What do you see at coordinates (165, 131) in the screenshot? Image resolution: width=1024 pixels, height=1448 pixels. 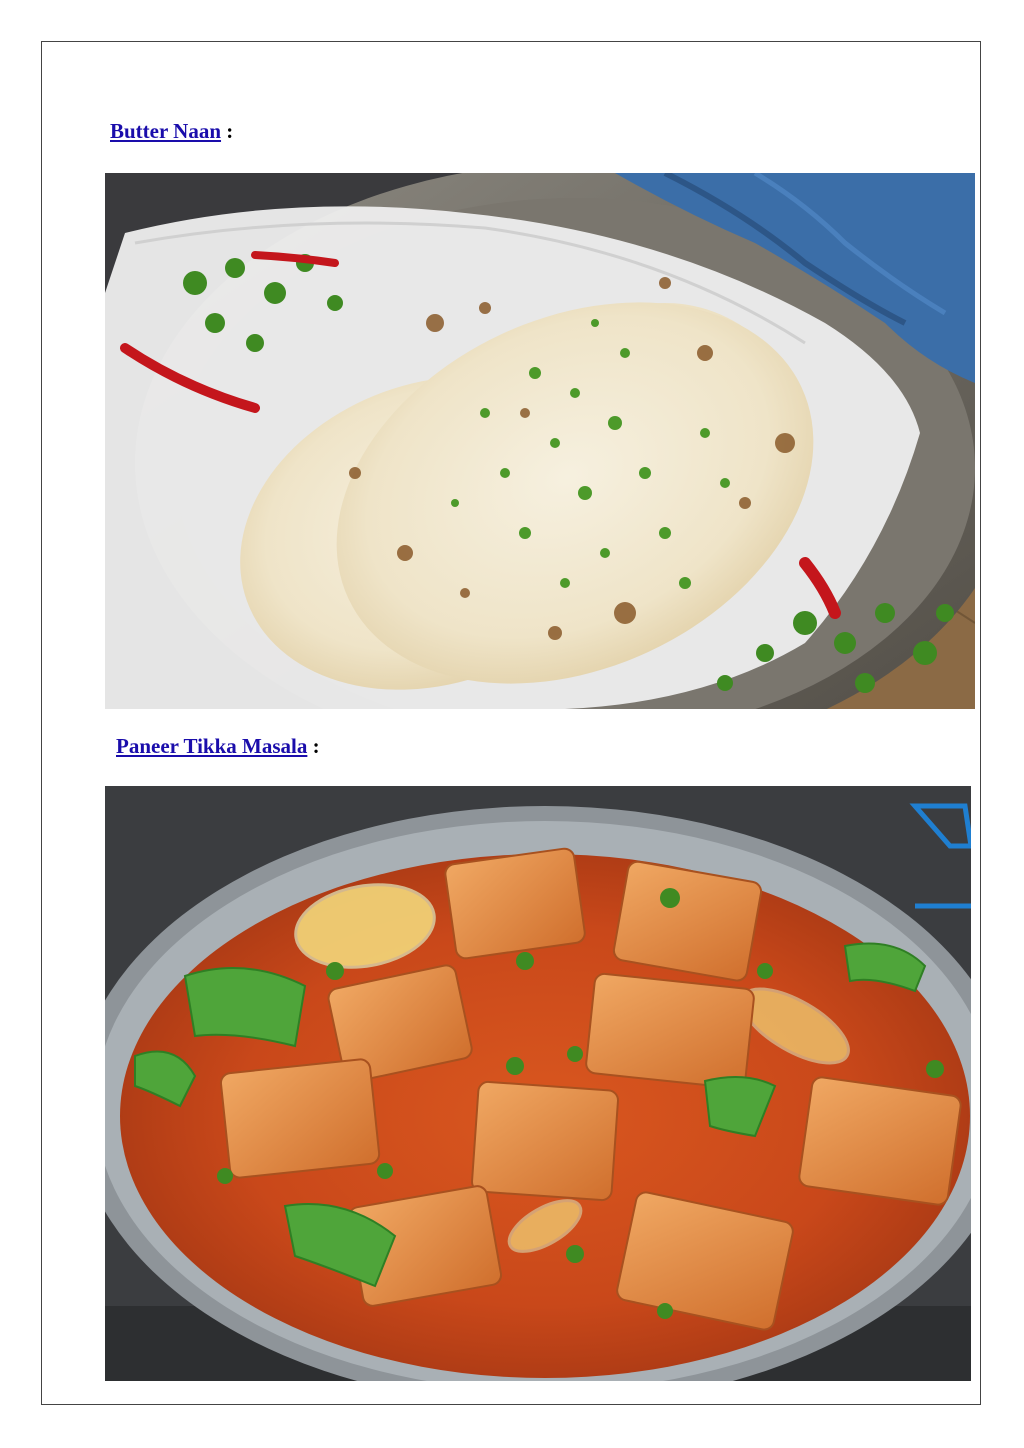 I see `butter-naan-link: Butter Naan` at bounding box center [165, 131].